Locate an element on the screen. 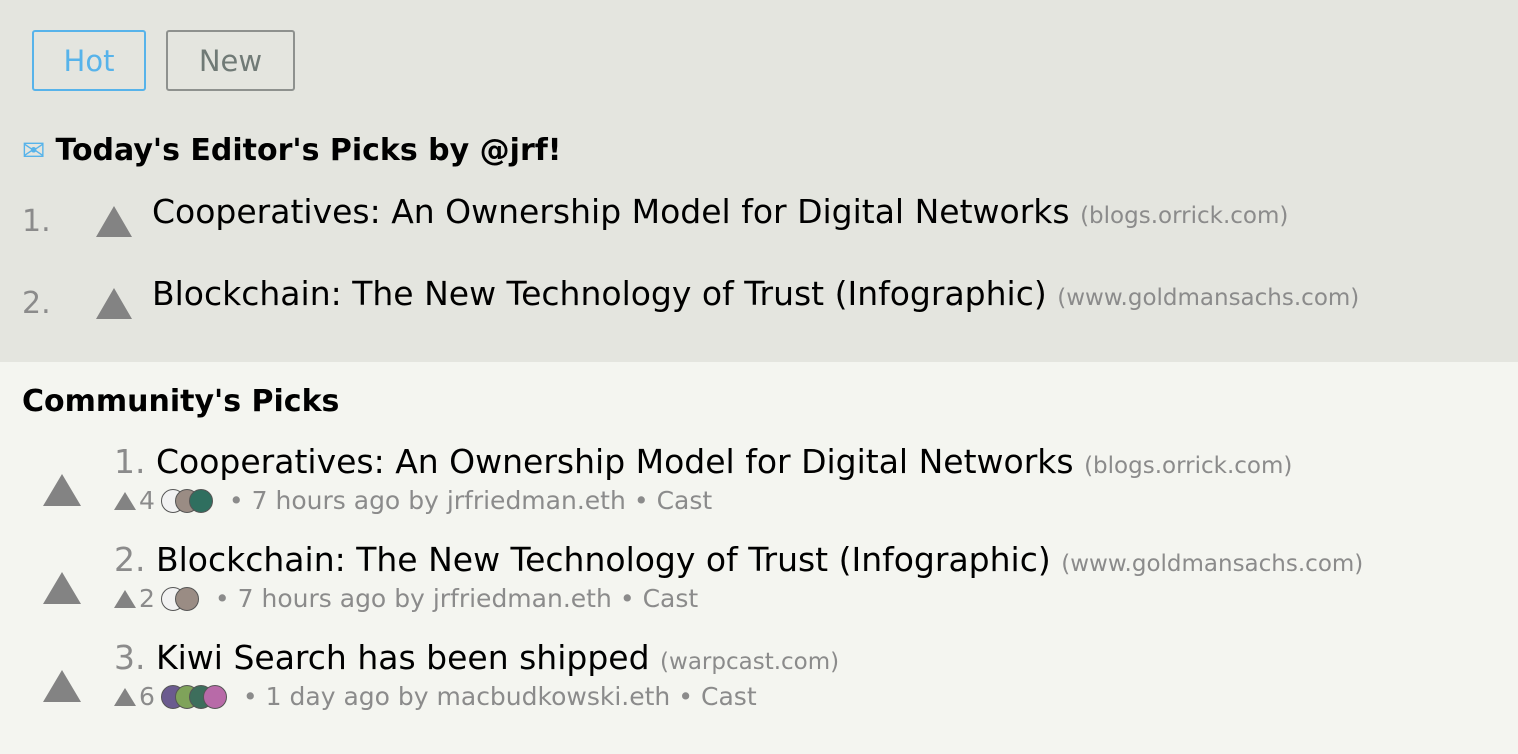 This screenshot has width=1518, height=754. story-link: Kiwi Search has been shipped is located at coordinates (403, 657).